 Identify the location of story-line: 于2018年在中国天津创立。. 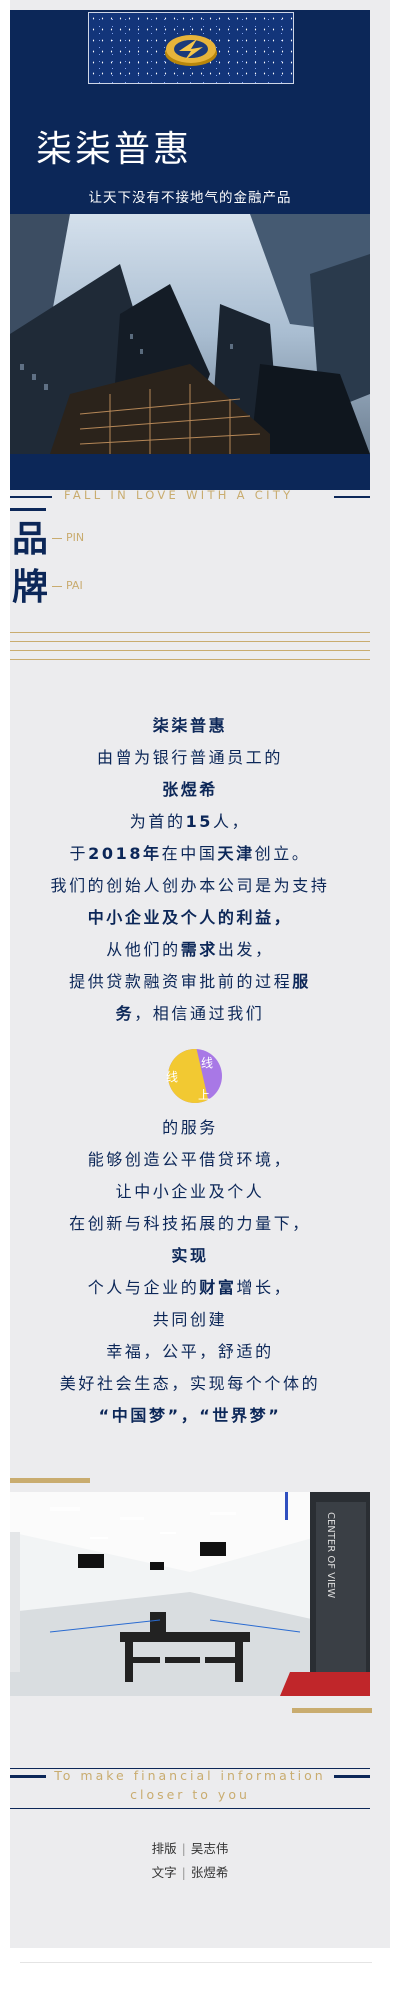
(190, 853).